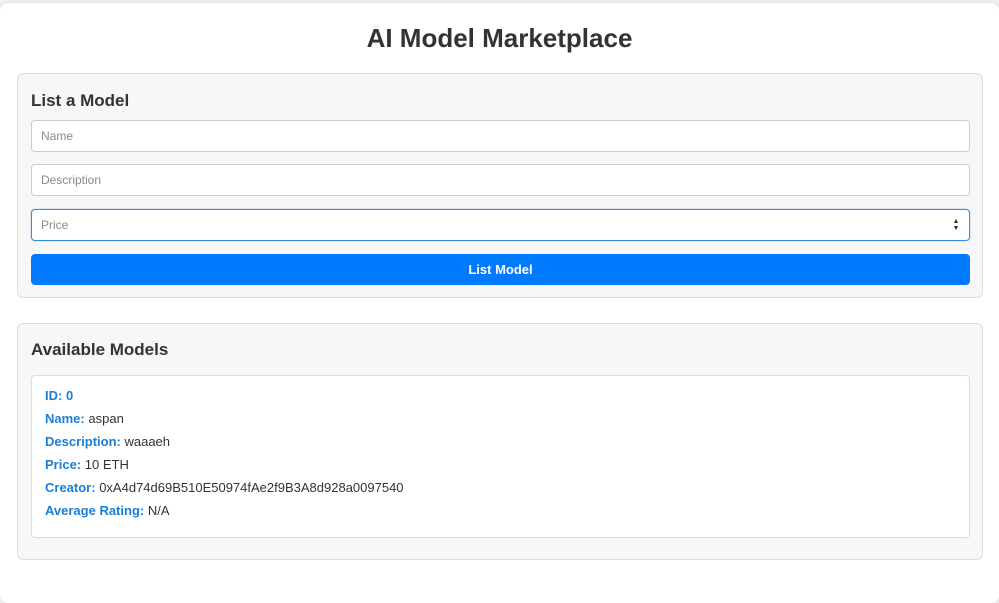  What do you see at coordinates (106, 464) in the screenshot?
I see `model-price-value: 10 ETH` at bounding box center [106, 464].